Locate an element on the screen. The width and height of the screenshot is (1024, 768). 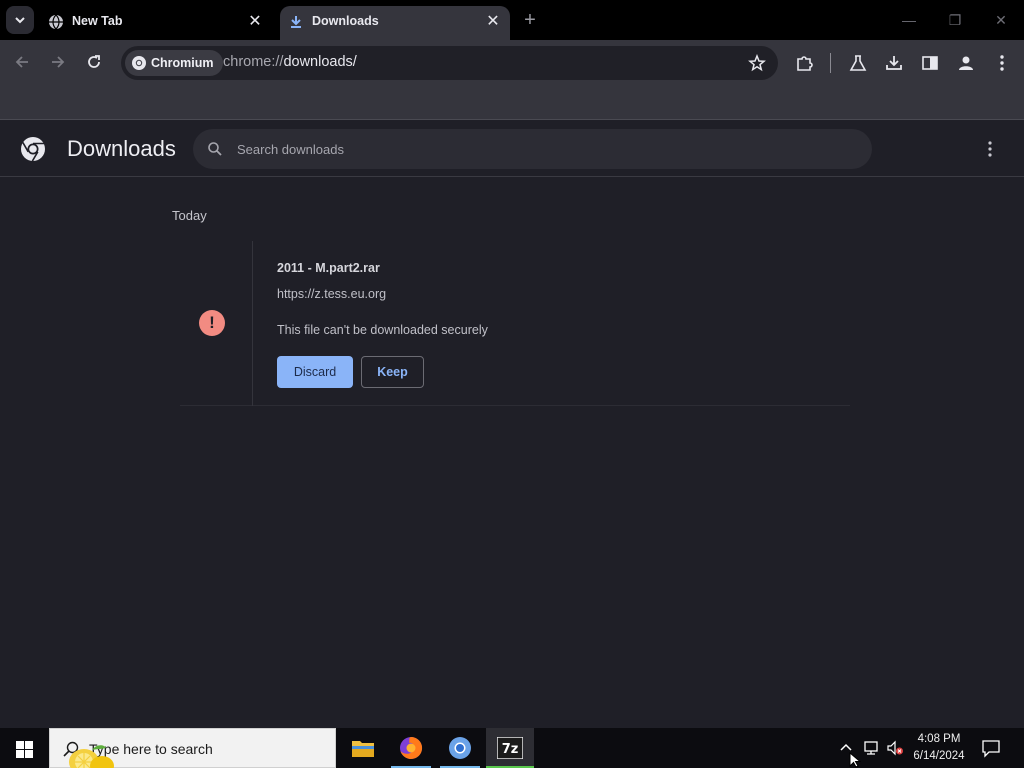
download-status: This file can't be downloaded securely is located at coordinates (382, 330).